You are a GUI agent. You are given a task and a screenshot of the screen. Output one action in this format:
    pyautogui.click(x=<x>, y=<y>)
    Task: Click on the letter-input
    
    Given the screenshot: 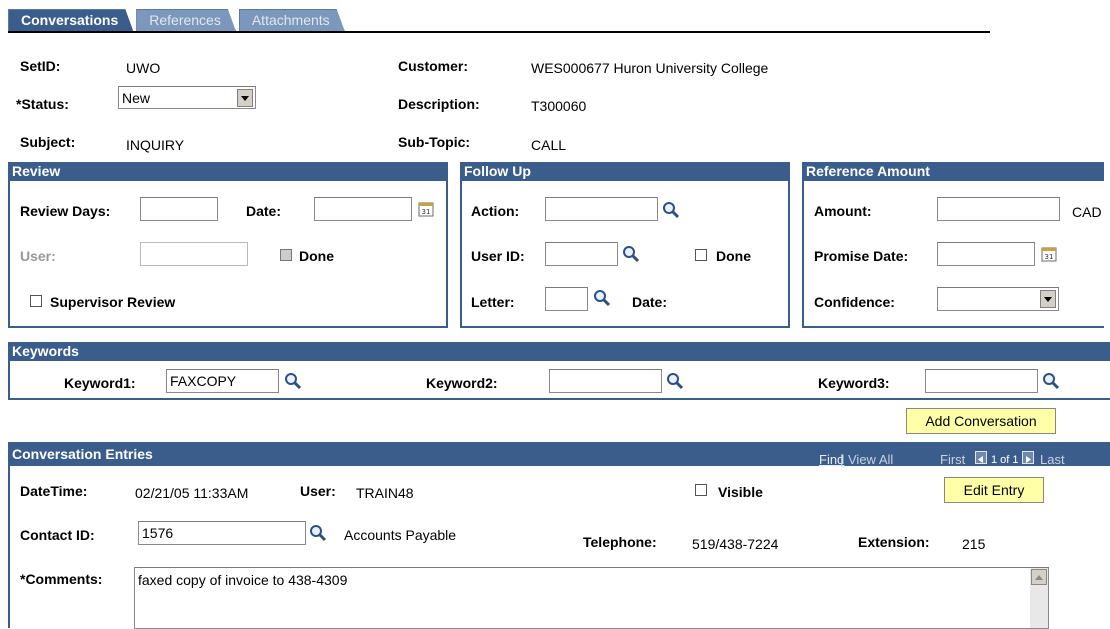 What is the action you would take?
    pyautogui.click(x=566, y=299)
    